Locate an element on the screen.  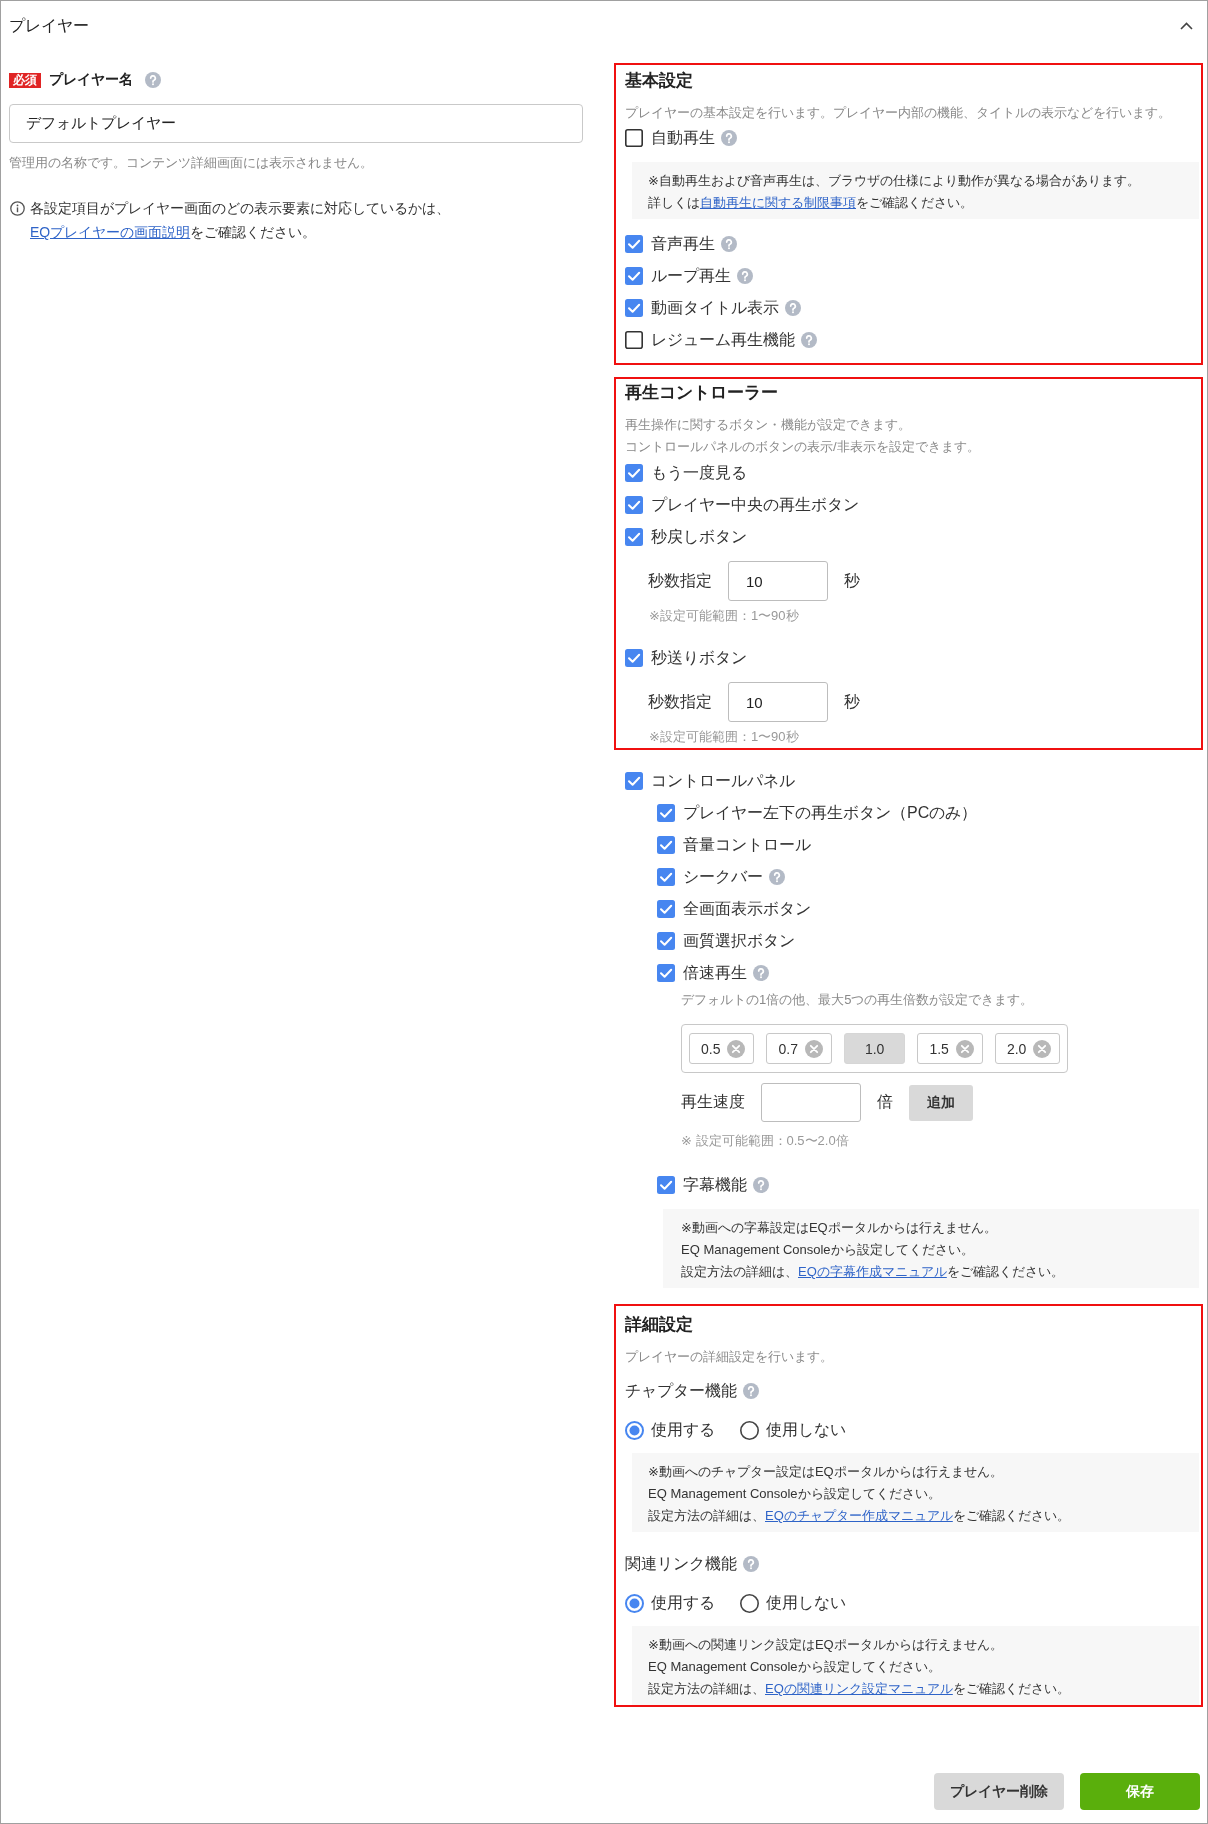
manual-link: 自動再生に関する制限事項 is located at coordinates (778, 202).